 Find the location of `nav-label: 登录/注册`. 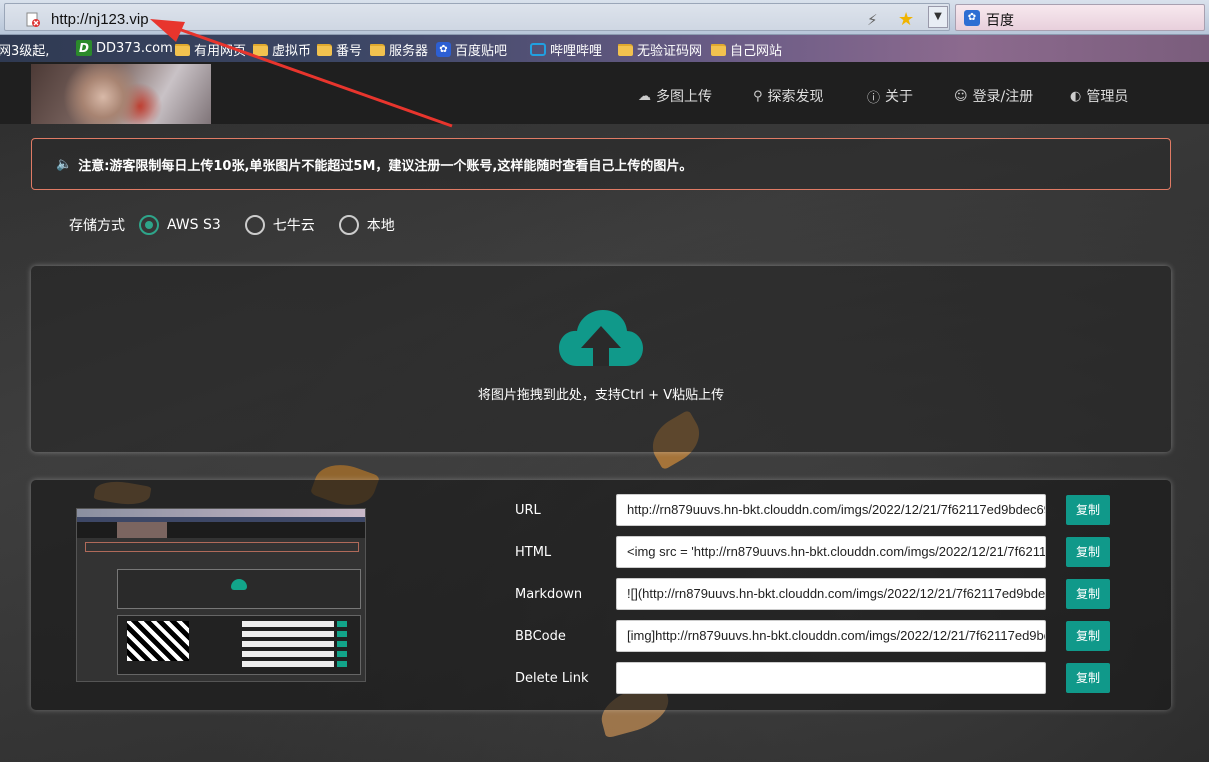

nav-label: 登录/注册 is located at coordinates (1003, 97).